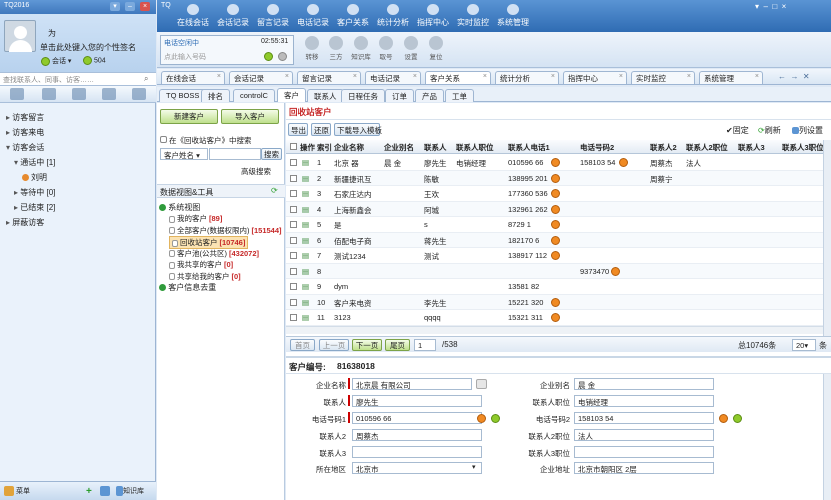  I want to click on tree-item: ▾ 访客会话, so click(25, 147).